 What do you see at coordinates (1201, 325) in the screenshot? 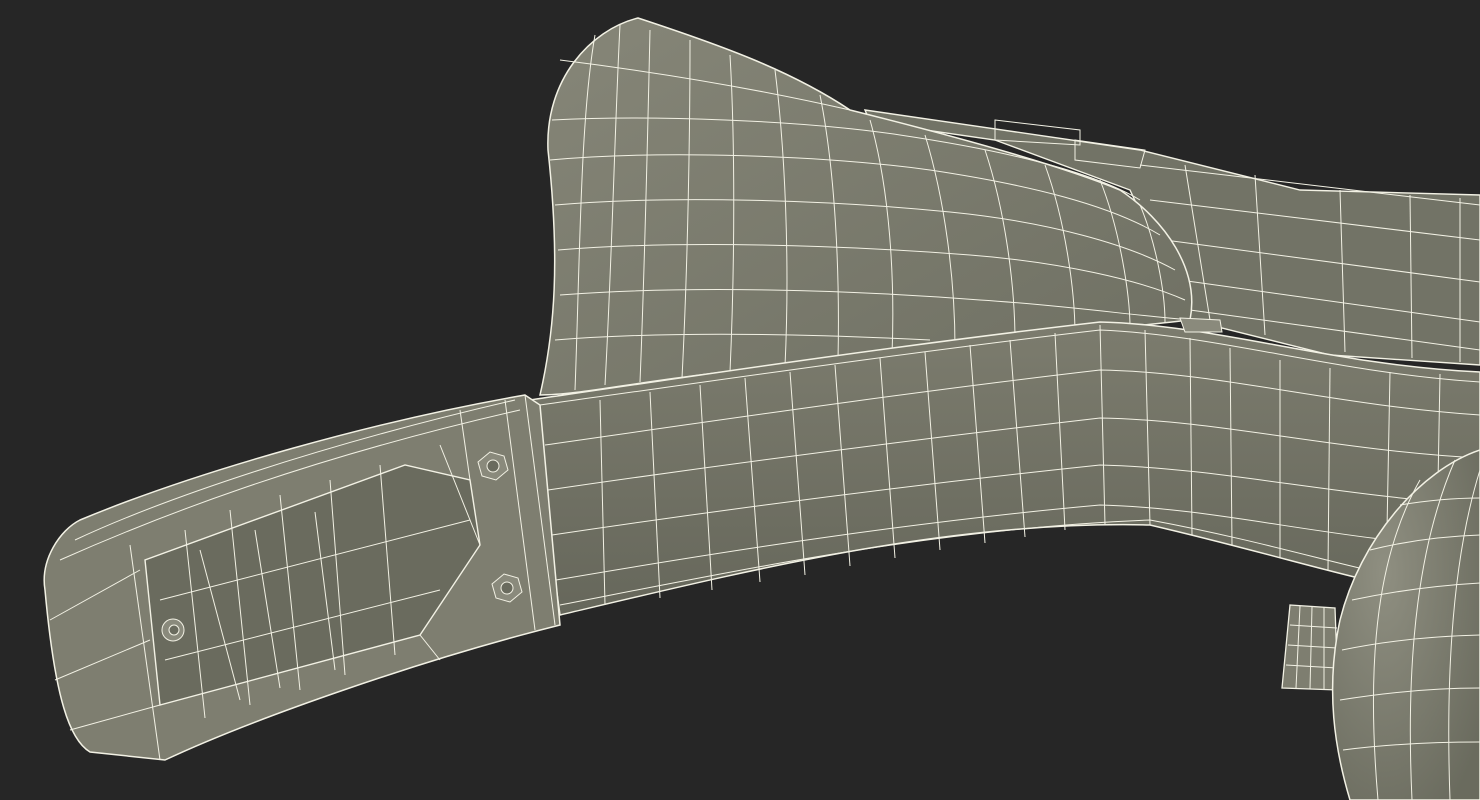
I see `side-clip` at bounding box center [1201, 325].